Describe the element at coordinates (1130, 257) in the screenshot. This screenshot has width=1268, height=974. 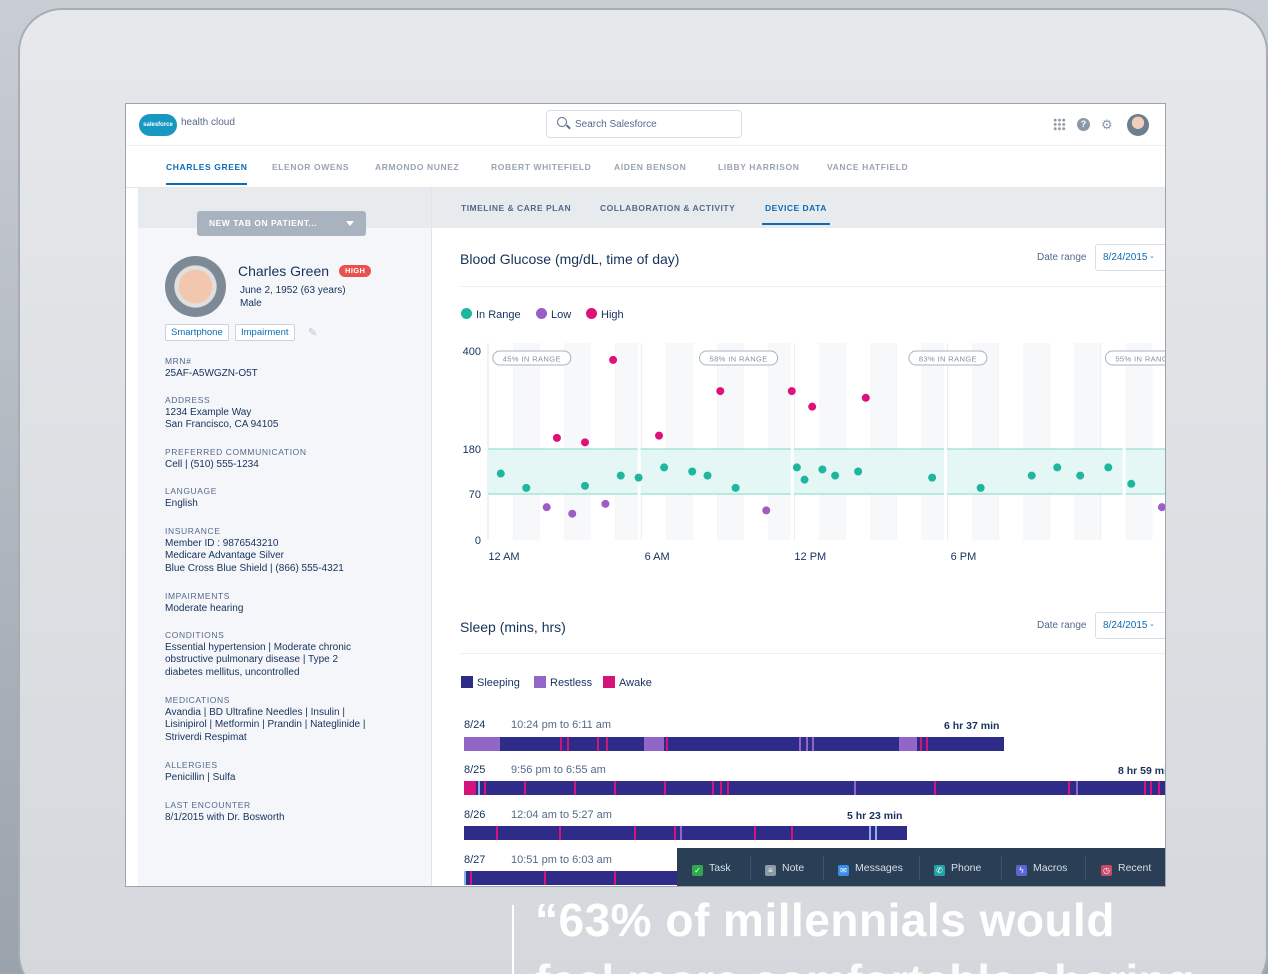
I see `glucose-date-range-input: 8/24/2015 -` at that location.